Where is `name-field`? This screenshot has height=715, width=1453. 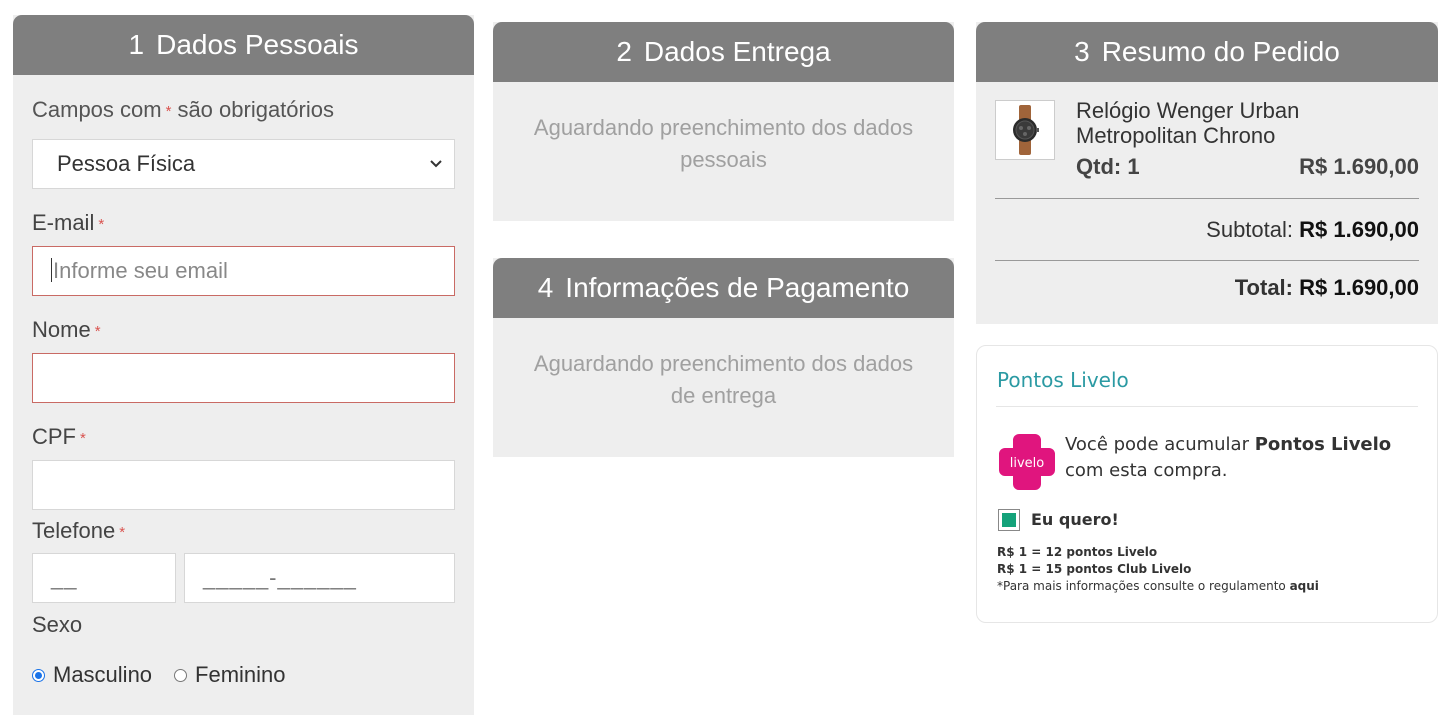
name-field is located at coordinates (243, 378).